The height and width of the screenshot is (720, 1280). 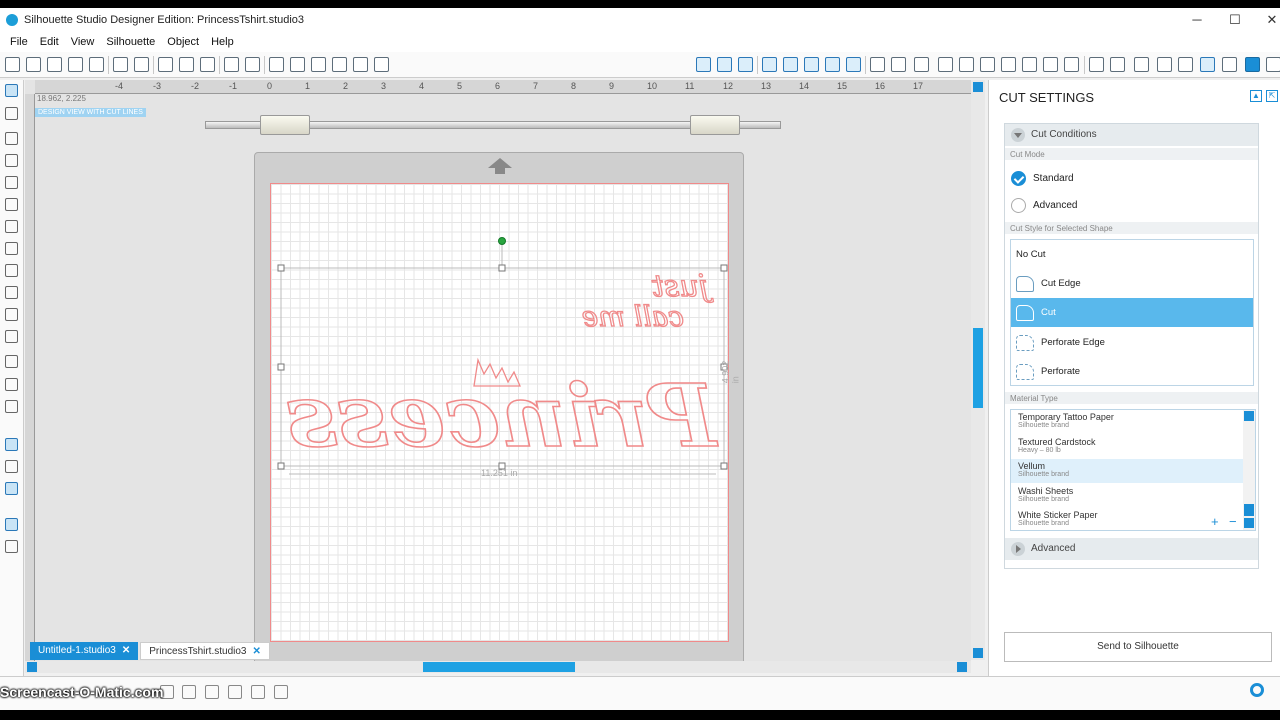 I want to click on eraser-tool-icon, so click(x=11, y=384).